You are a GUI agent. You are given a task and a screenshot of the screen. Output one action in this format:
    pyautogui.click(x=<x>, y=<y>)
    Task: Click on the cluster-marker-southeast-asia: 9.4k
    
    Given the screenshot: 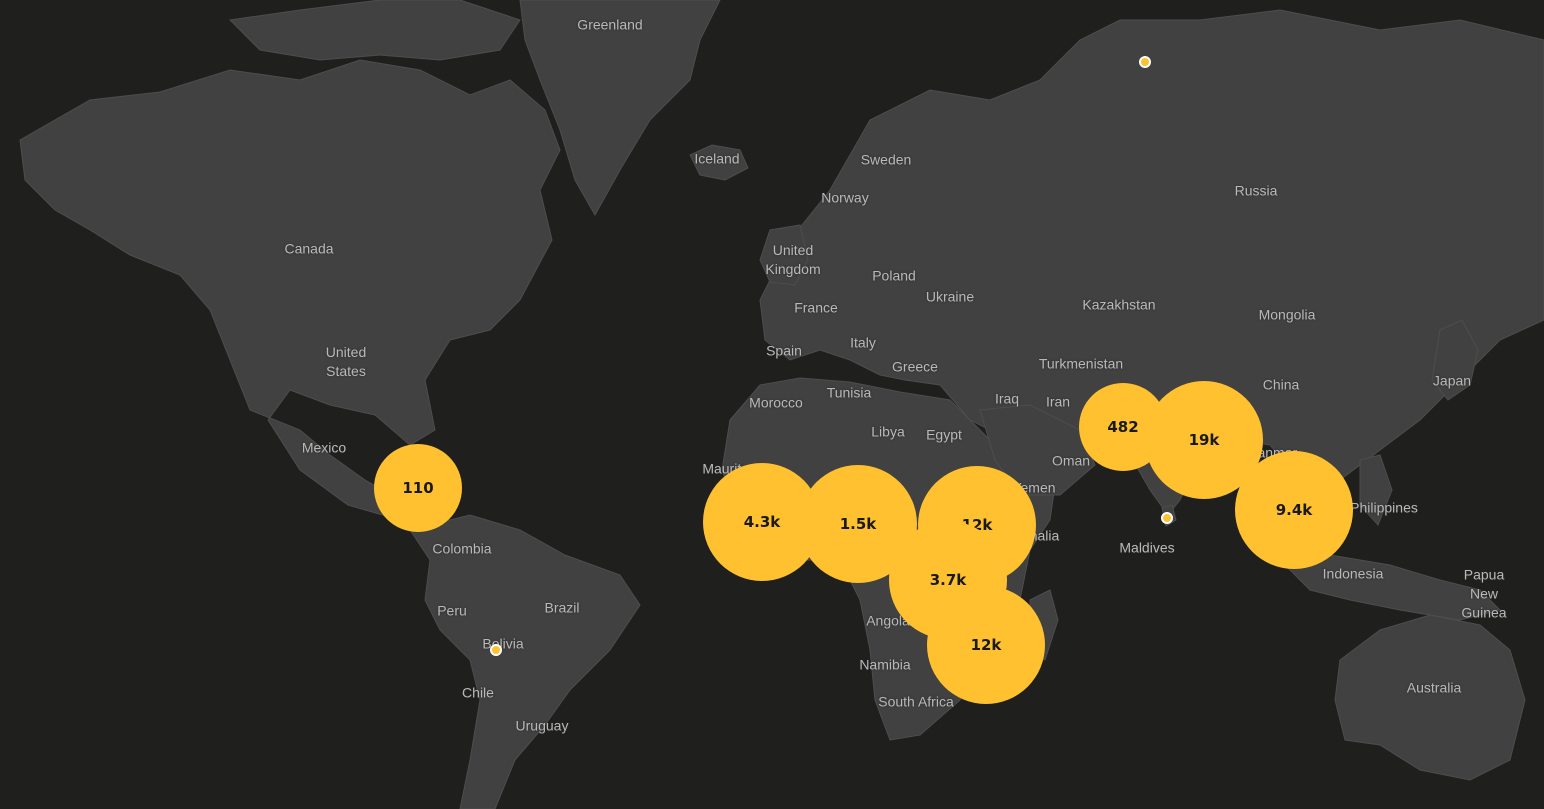 What is the action you would take?
    pyautogui.click(x=1294, y=510)
    